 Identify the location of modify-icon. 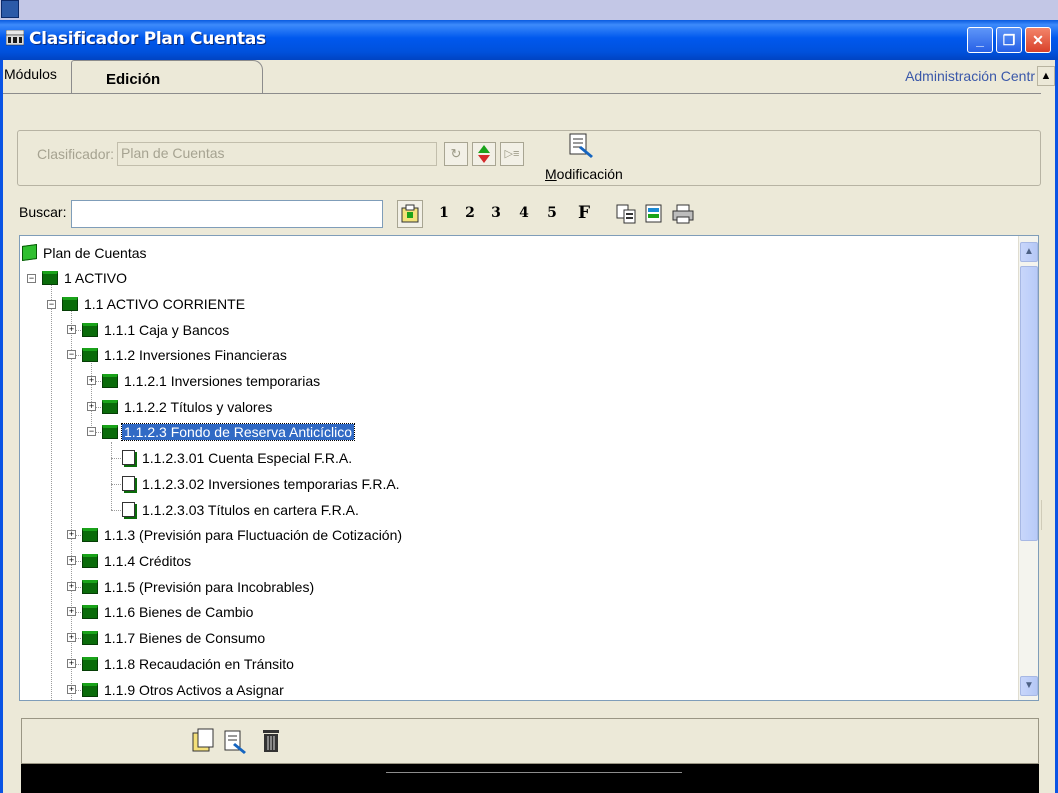
(581, 145).